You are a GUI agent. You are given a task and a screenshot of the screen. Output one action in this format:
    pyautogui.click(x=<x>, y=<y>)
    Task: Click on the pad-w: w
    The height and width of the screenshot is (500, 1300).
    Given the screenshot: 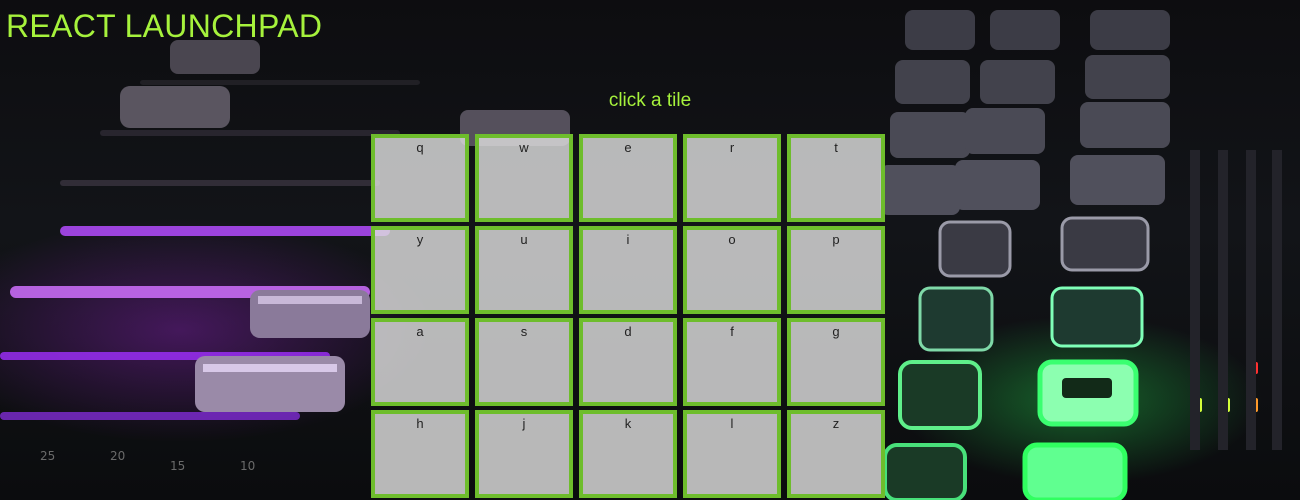 What is the action you would take?
    pyautogui.click(x=524, y=178)
    